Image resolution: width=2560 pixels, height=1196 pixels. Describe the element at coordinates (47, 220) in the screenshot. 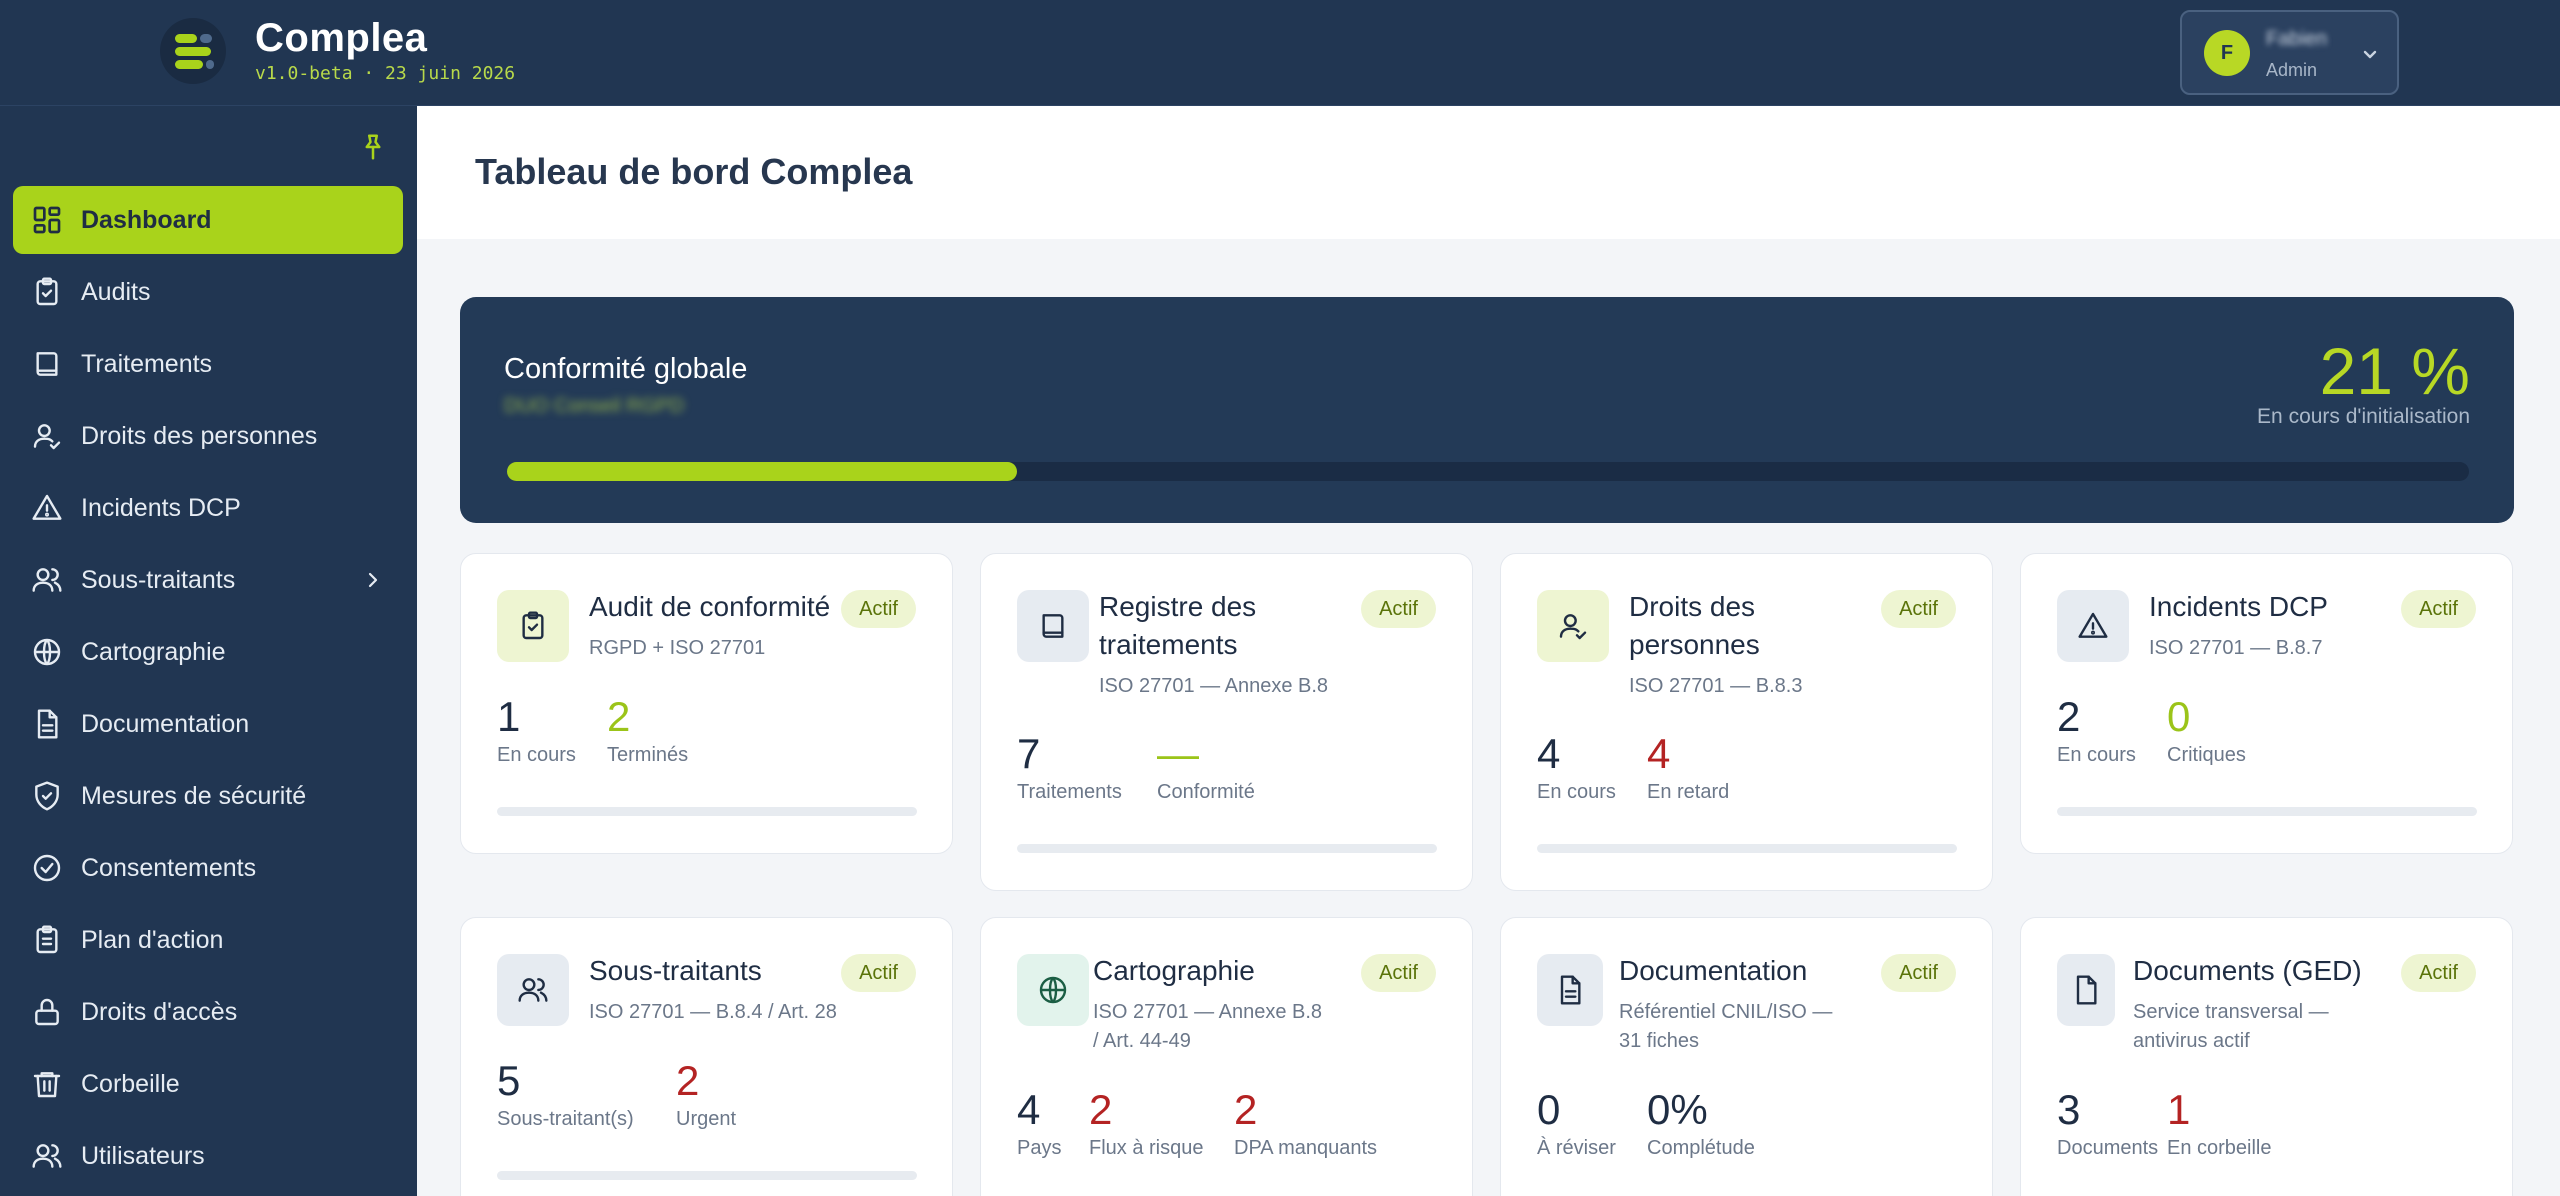

I see `dashboard-icon` at that location.